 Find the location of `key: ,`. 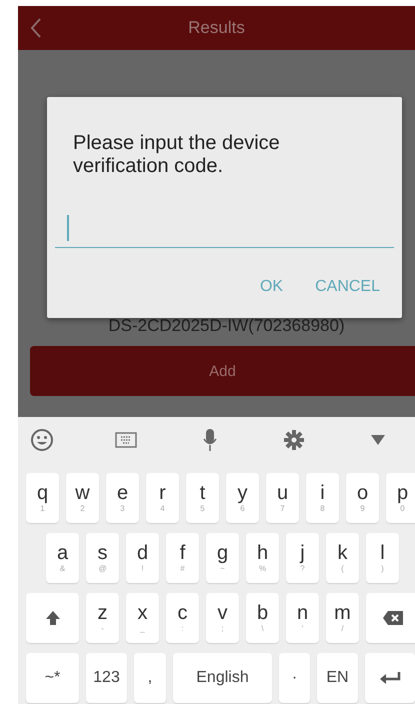

key: , is located at coordinates (150, 678).